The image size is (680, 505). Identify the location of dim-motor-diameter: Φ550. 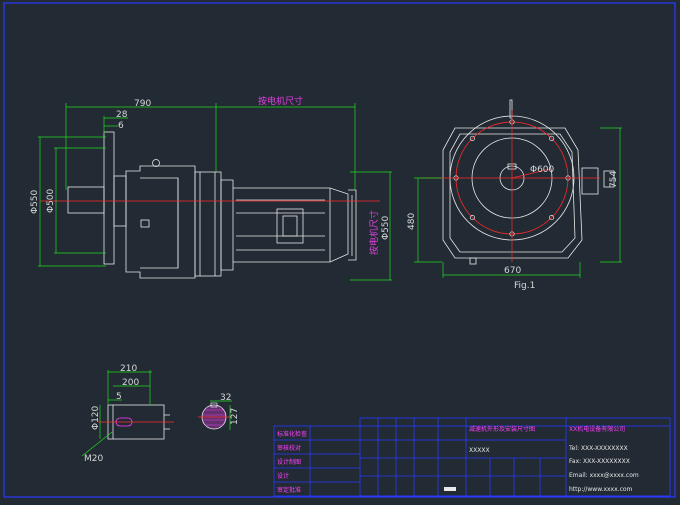
(386, 227).